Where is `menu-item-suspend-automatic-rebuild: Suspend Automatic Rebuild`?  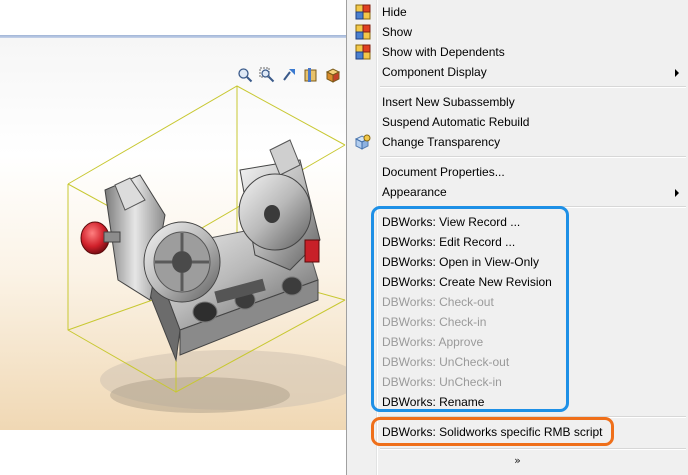
menu-item-suspend-automatic-rebuild: Suspend Automatic Rebuild is located at coordinates (517, 122).